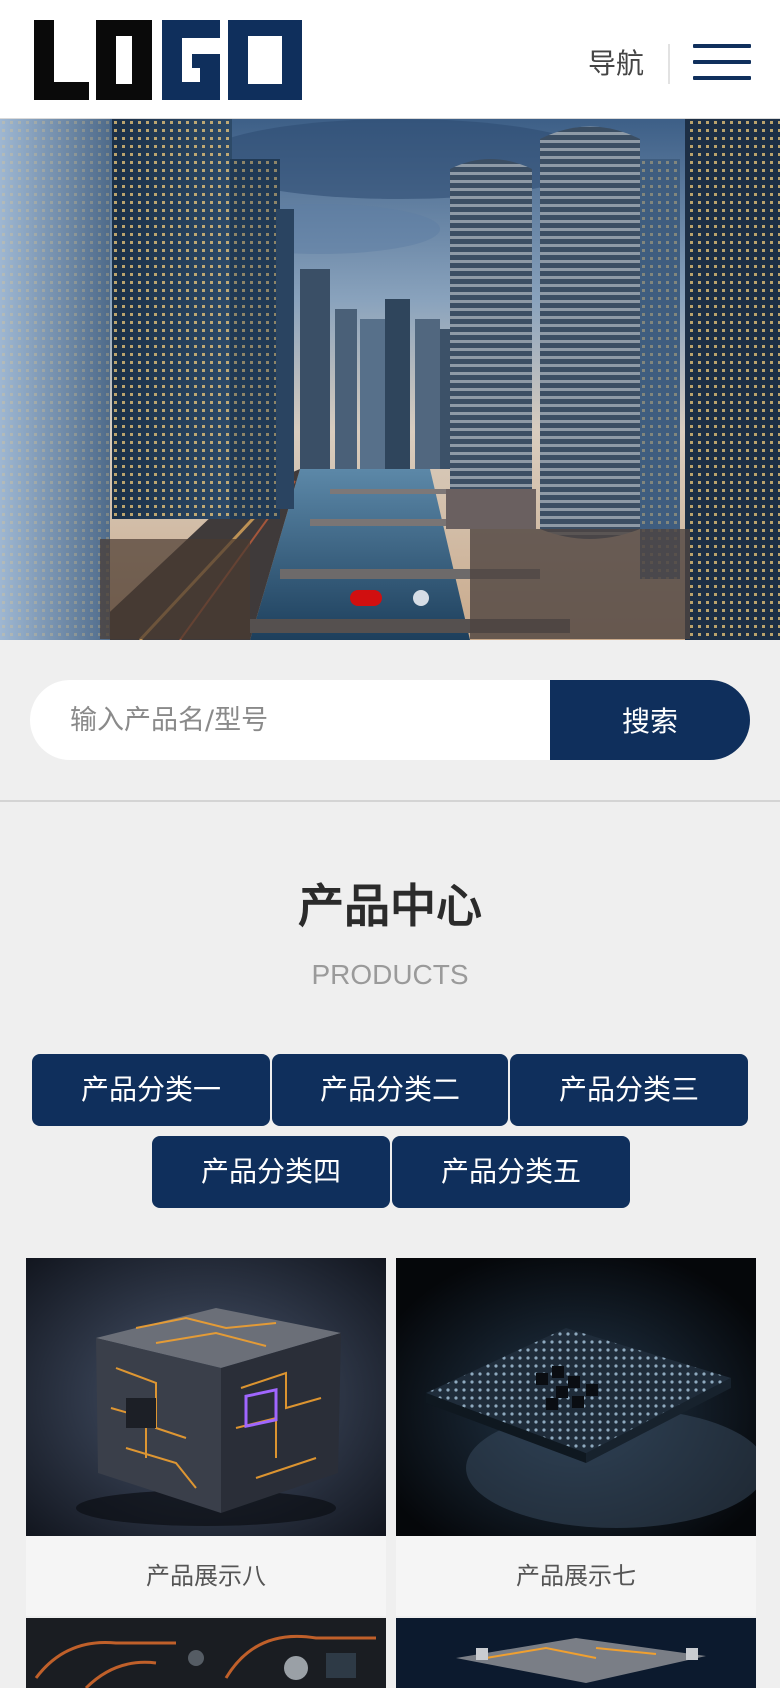  I want to click on hamburger-menu-icon, so click(722, 63).